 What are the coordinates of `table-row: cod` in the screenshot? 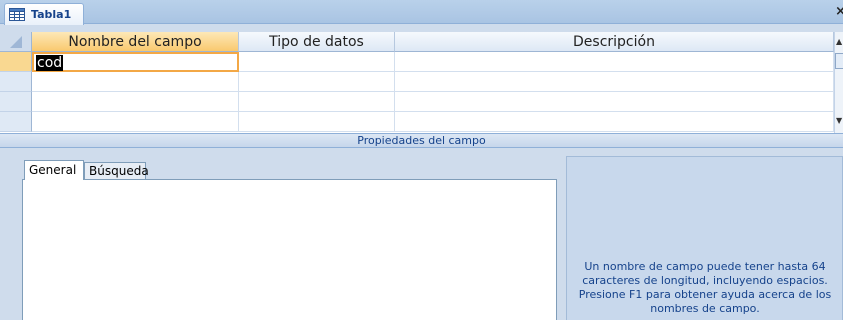 It's located at (421, 62).